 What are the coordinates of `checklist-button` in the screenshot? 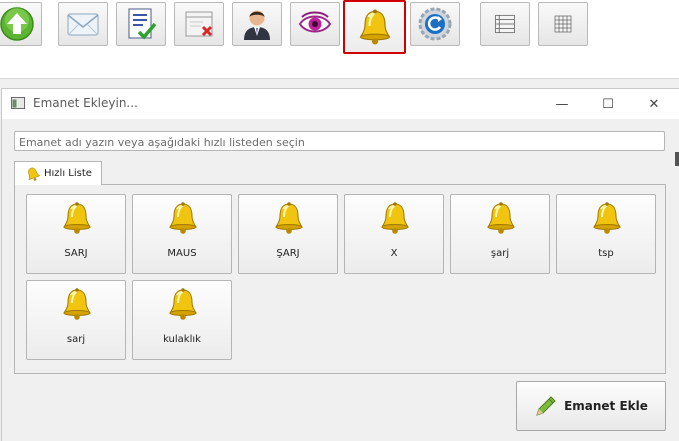 It's located at (141, 24).